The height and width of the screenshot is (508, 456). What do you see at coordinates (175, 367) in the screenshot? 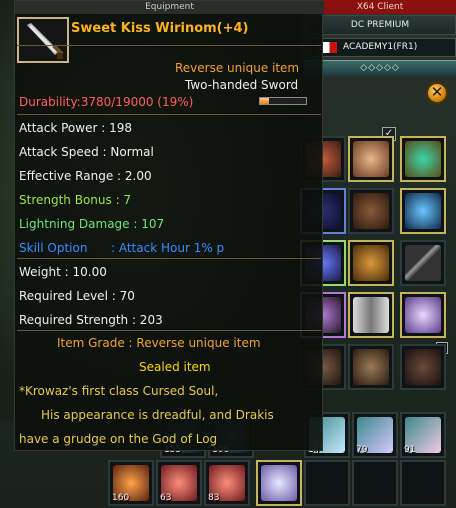
I see `sealed-label: Sealed item` at bounding box center [175, 367].